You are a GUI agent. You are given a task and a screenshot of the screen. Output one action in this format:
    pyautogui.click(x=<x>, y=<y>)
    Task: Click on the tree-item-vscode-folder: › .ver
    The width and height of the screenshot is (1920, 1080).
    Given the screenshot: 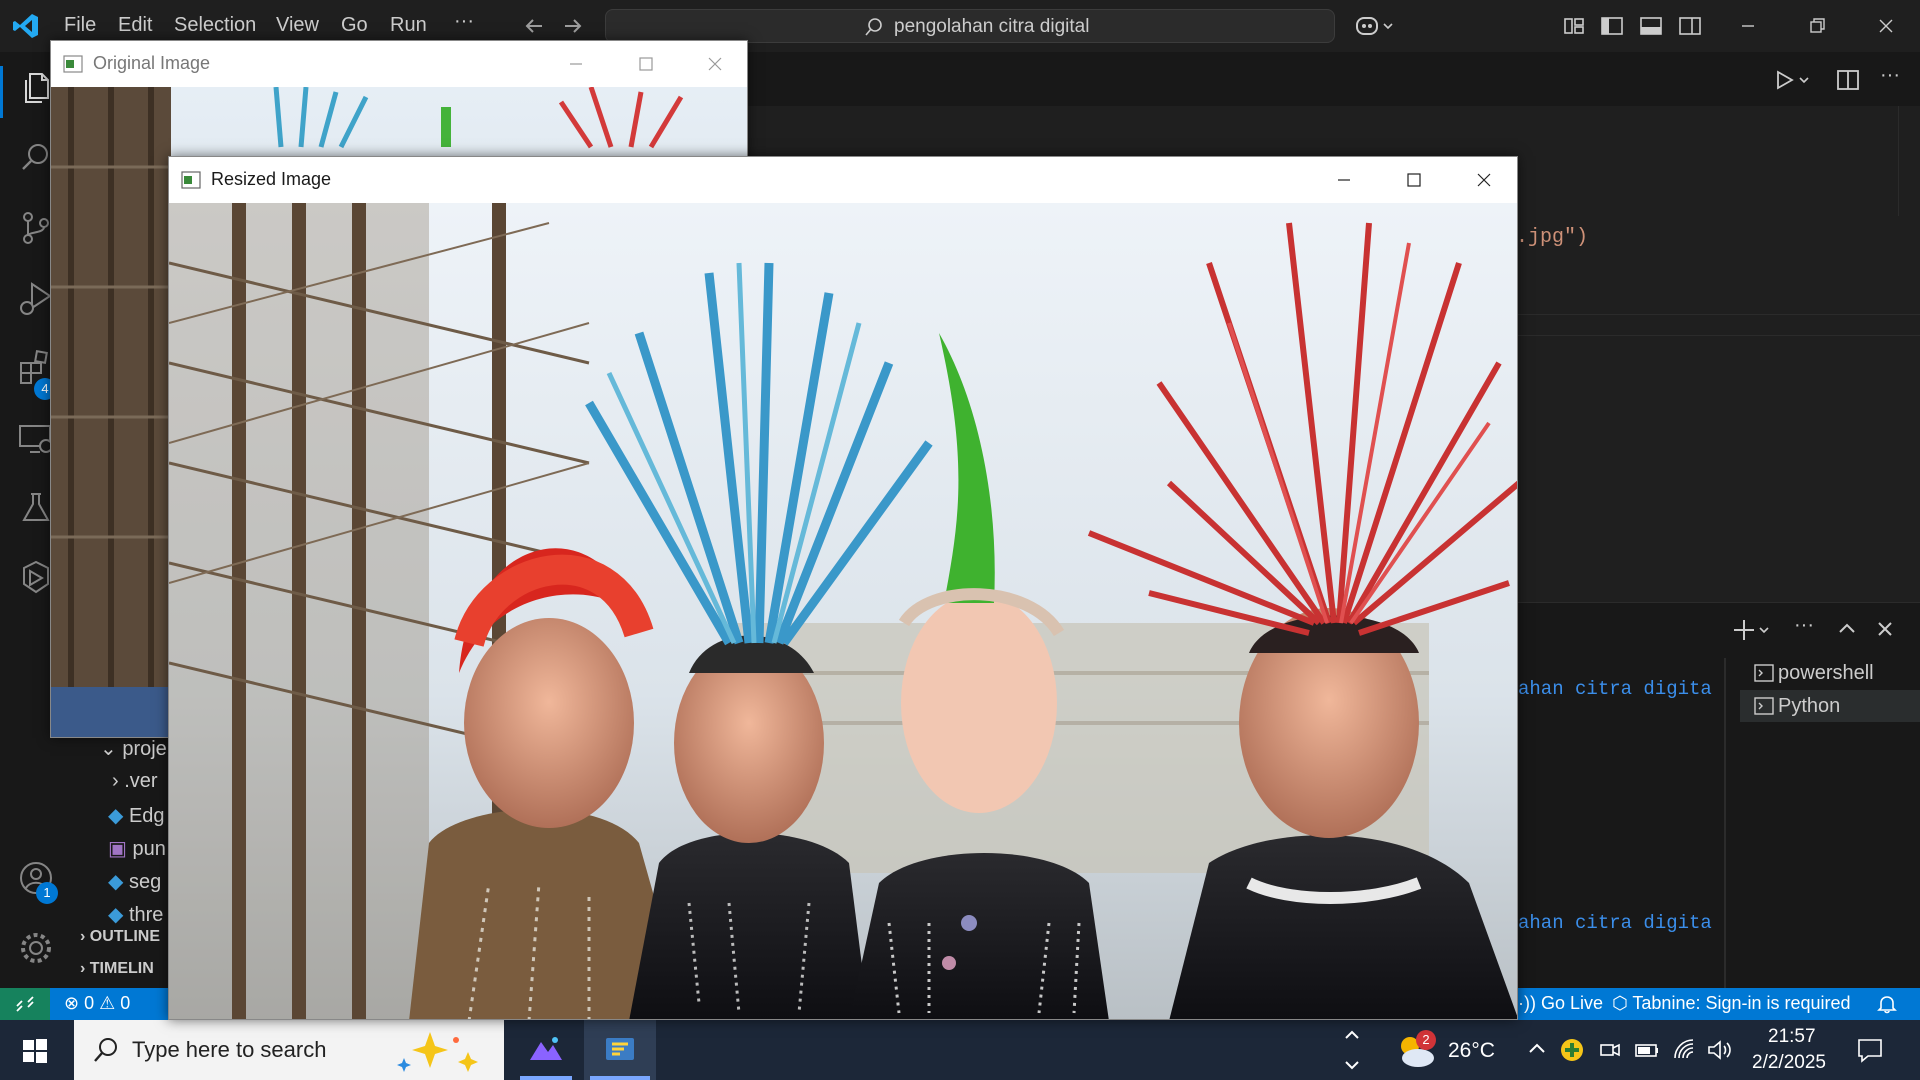 What is the action you would take?
    pyautogui.click(x=135, y=781)
    